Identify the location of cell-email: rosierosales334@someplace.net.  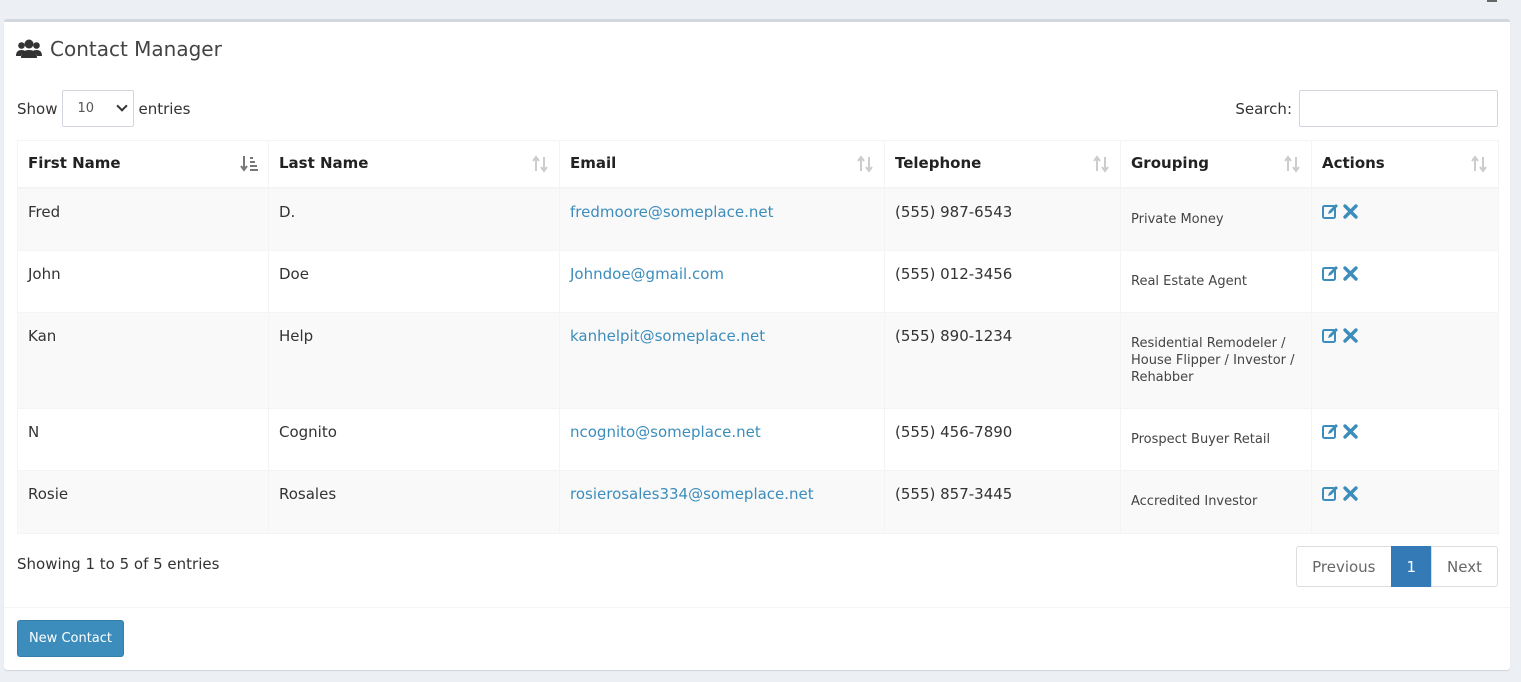
(722, 502).